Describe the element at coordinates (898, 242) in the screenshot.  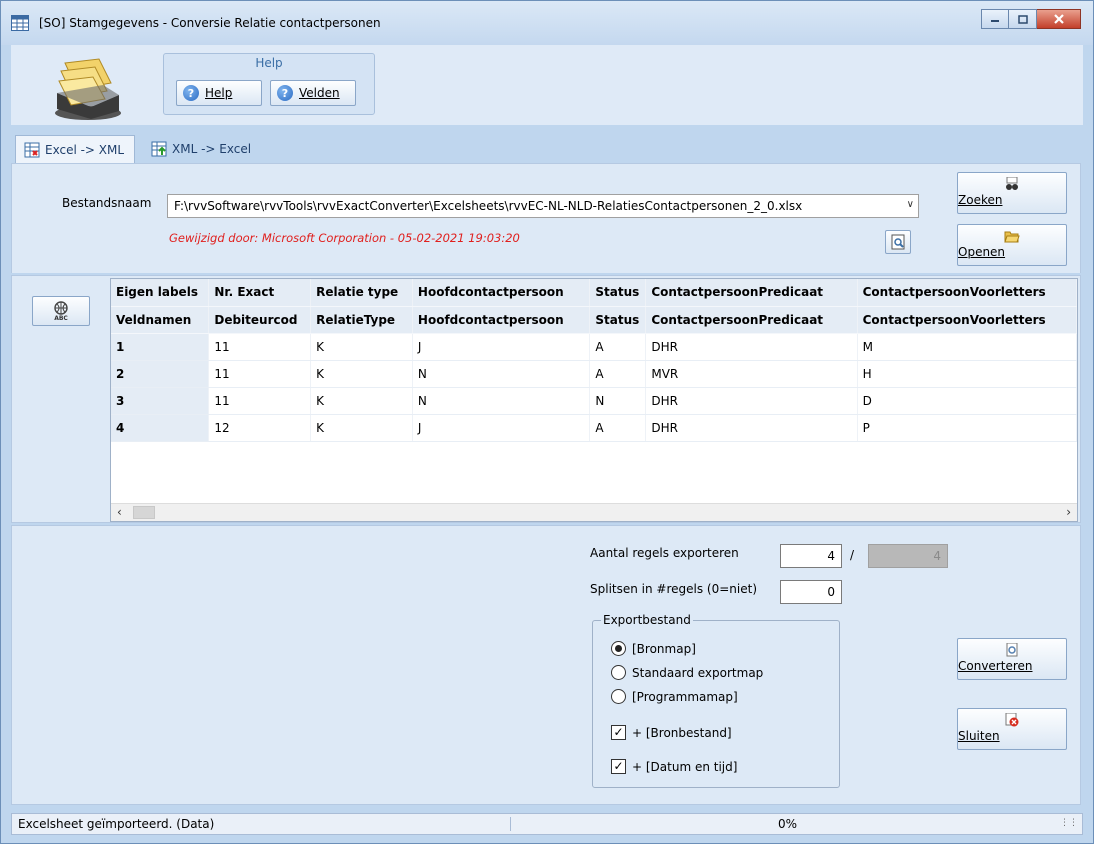
I see `preview-button` at that location.